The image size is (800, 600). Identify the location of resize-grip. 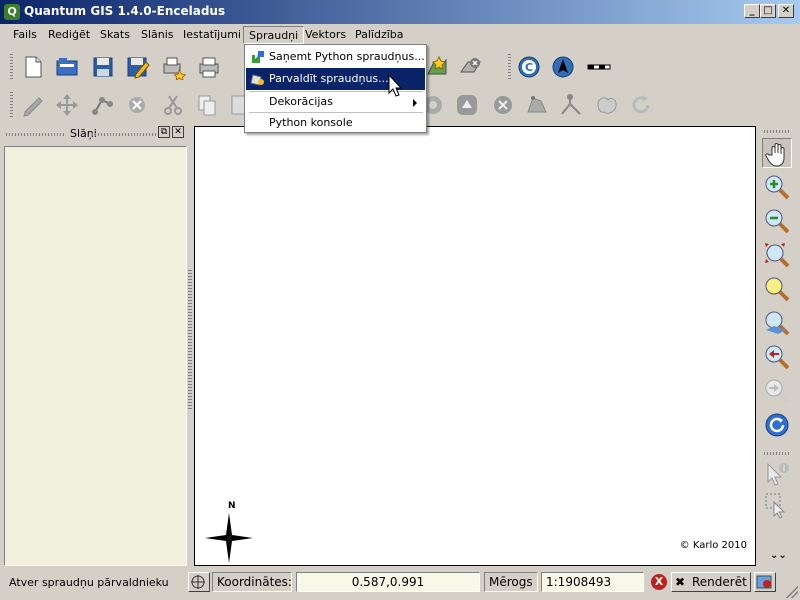
(792, 592).